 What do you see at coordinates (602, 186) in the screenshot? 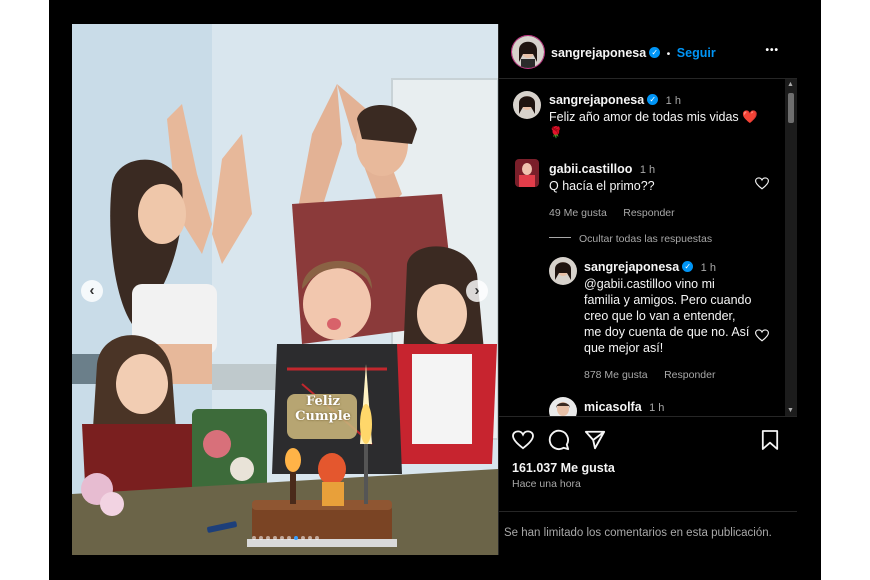
I see `comment-text: Q hacía el primo??` at bounding box center [602, 186].